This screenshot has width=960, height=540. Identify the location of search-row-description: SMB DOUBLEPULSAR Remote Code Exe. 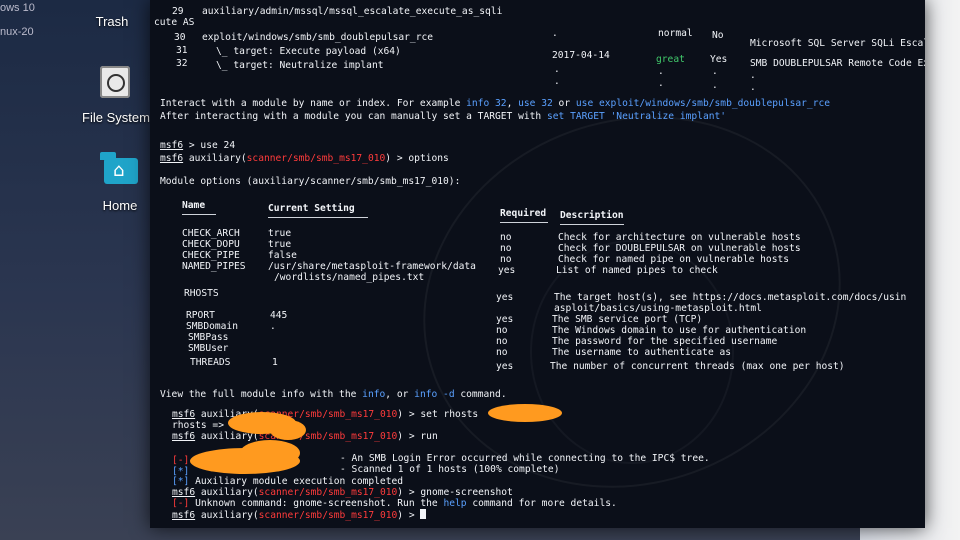
(837, 63).